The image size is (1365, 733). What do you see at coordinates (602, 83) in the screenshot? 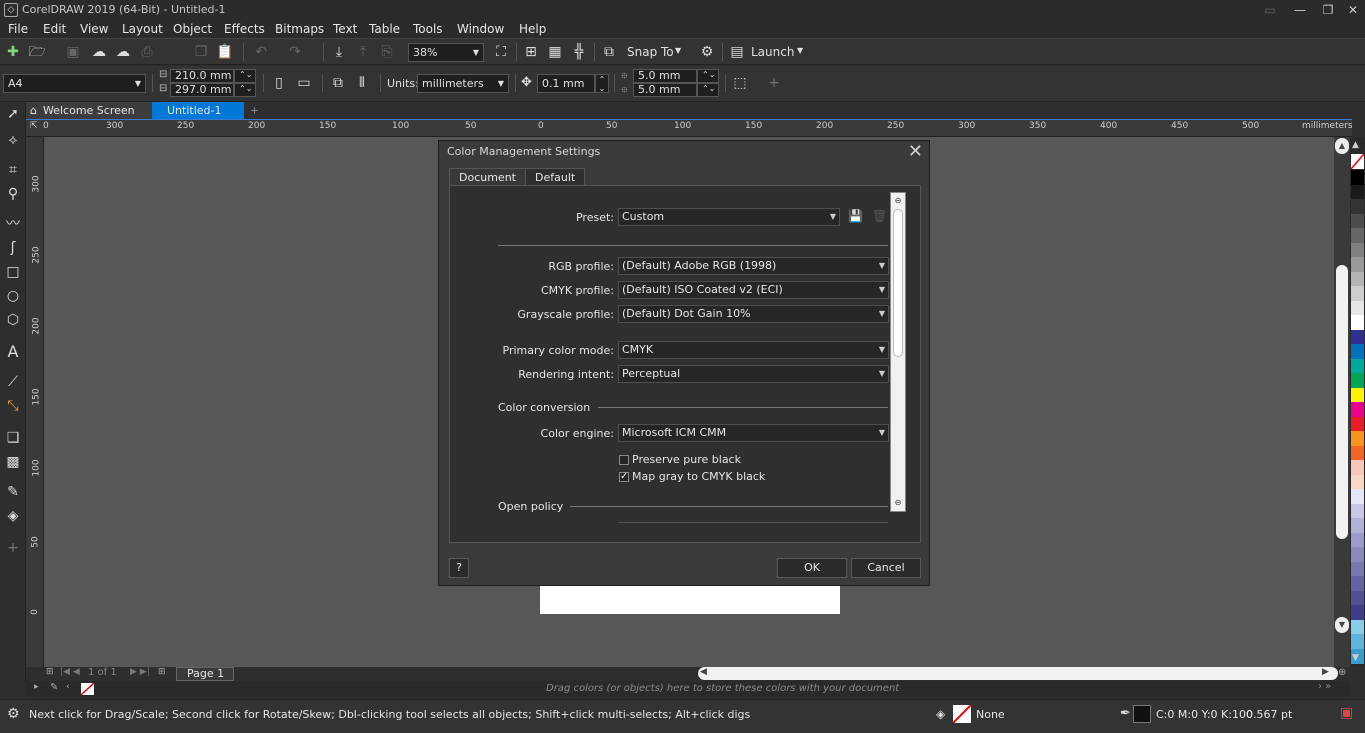
I see `nudge-stepper: ⌃ ⌄` at bounding box center [602, 83].